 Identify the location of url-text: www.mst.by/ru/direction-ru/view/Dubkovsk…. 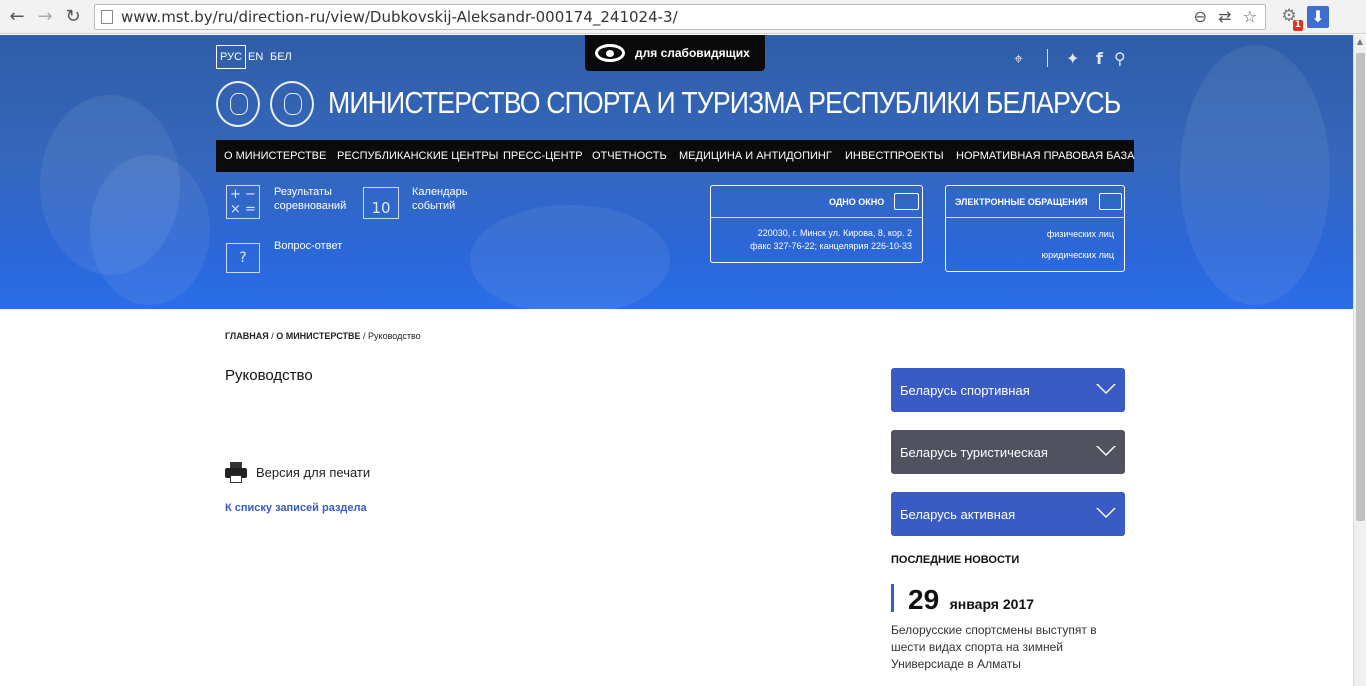
(399, 17).